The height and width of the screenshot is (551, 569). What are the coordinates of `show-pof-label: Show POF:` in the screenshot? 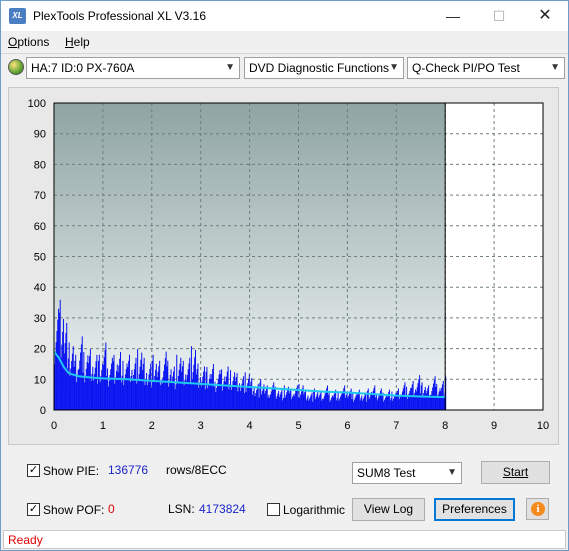 It's located at (74, 510).